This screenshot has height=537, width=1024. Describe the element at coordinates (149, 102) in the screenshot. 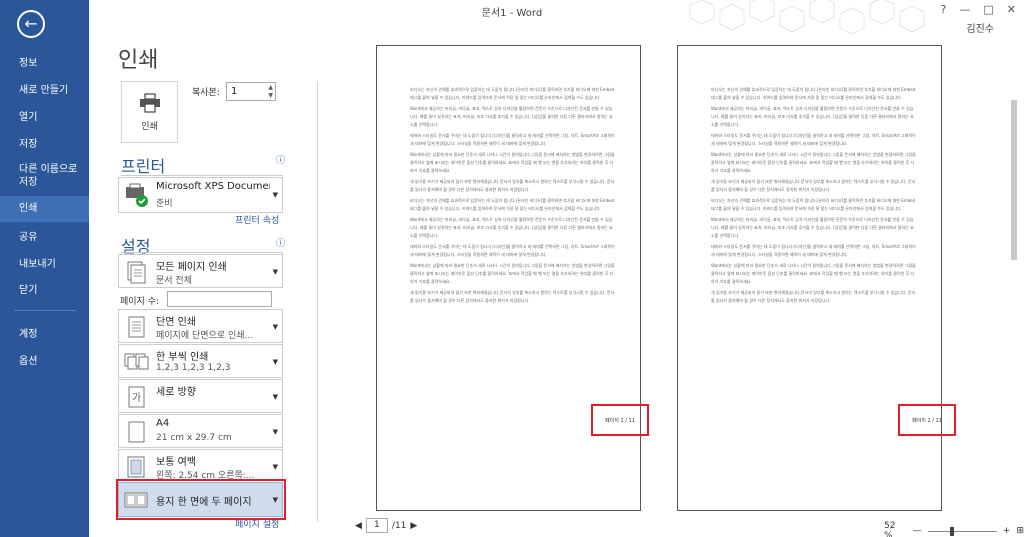

I see `printer-icon` at that location.